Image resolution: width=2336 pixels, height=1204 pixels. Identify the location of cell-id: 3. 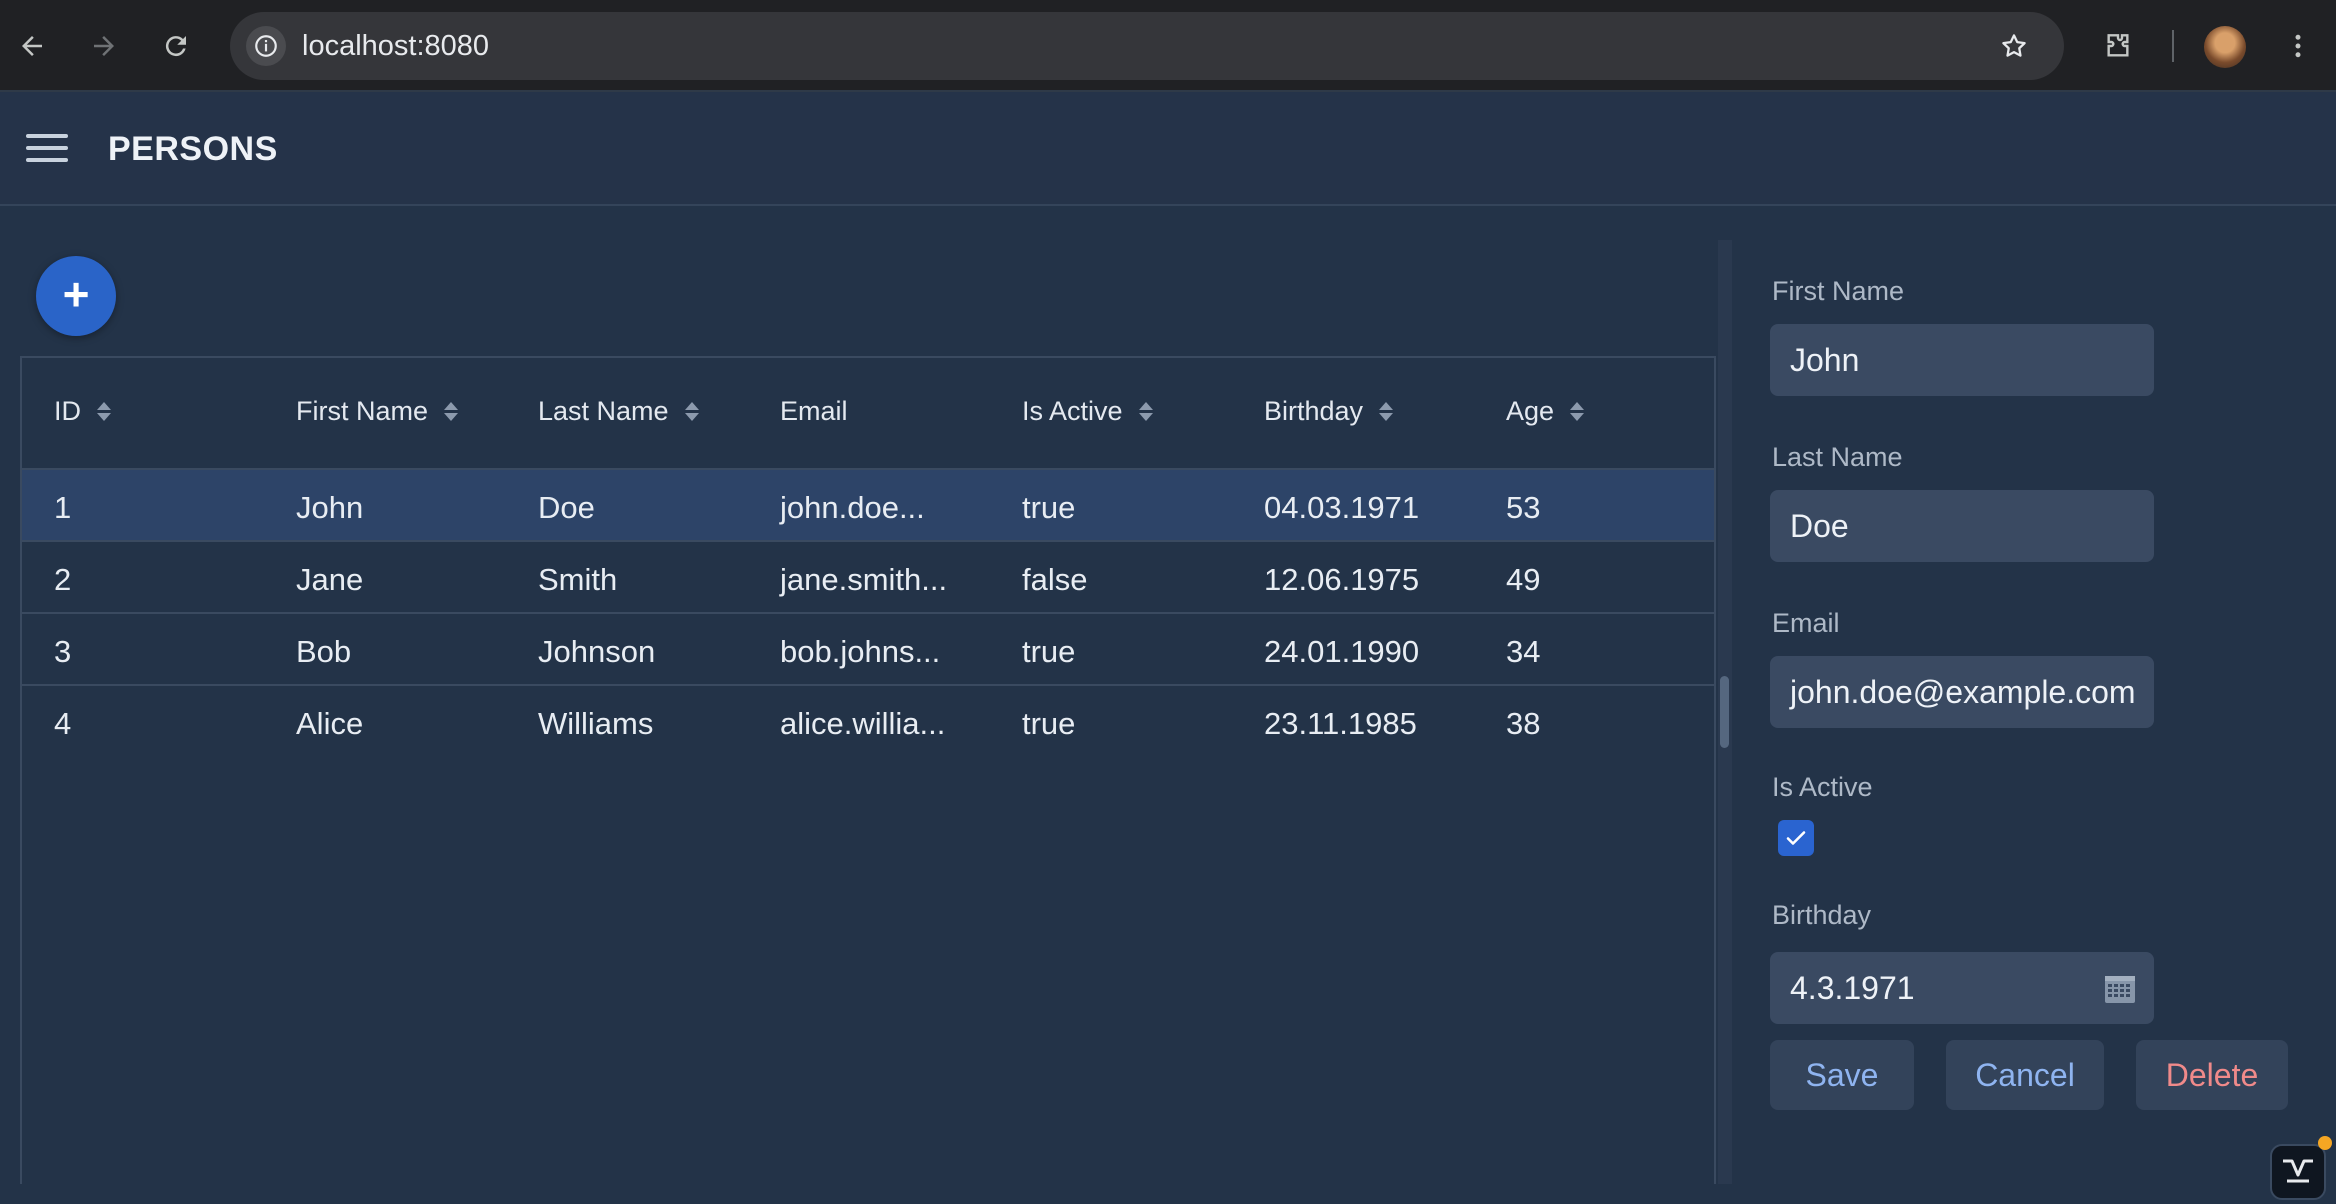
(63, 651).